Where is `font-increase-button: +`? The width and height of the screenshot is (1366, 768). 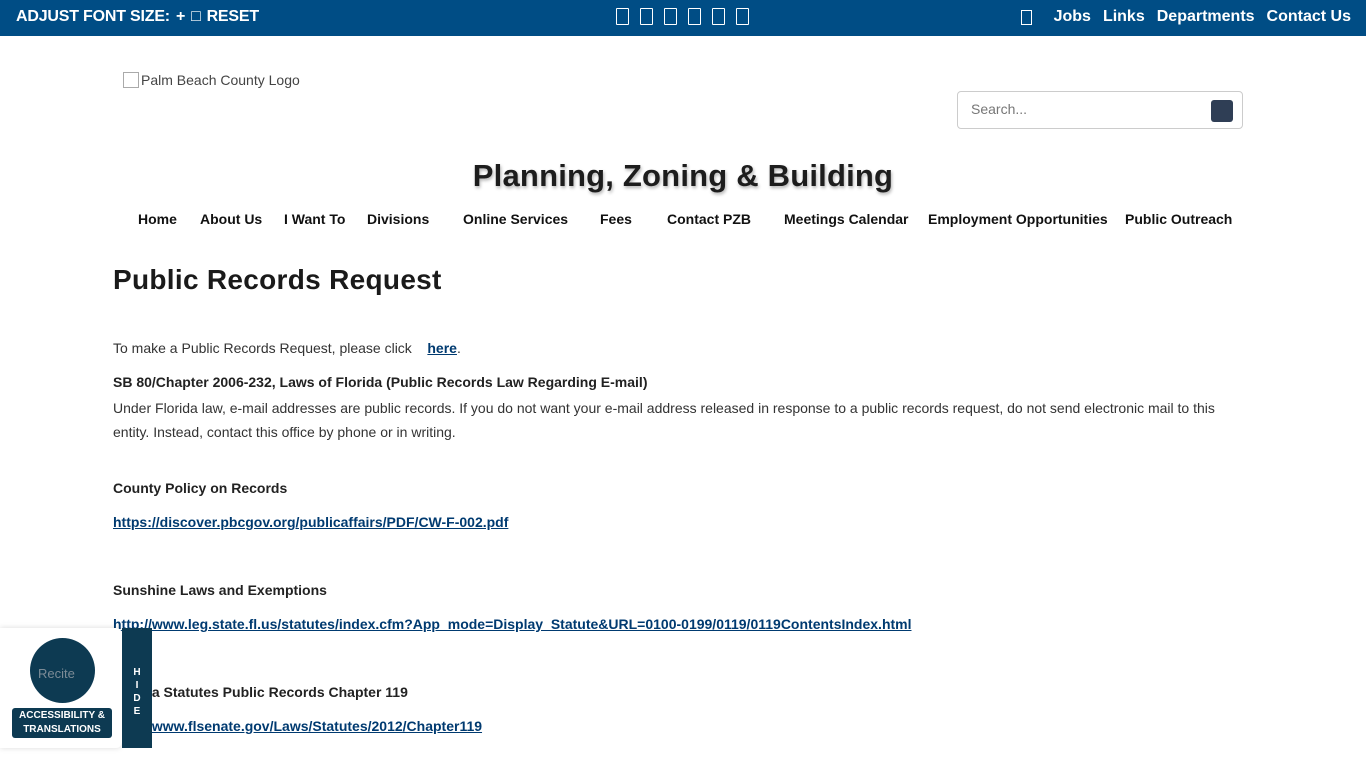 font-increase-button: + is located at coordinates (180, 17).